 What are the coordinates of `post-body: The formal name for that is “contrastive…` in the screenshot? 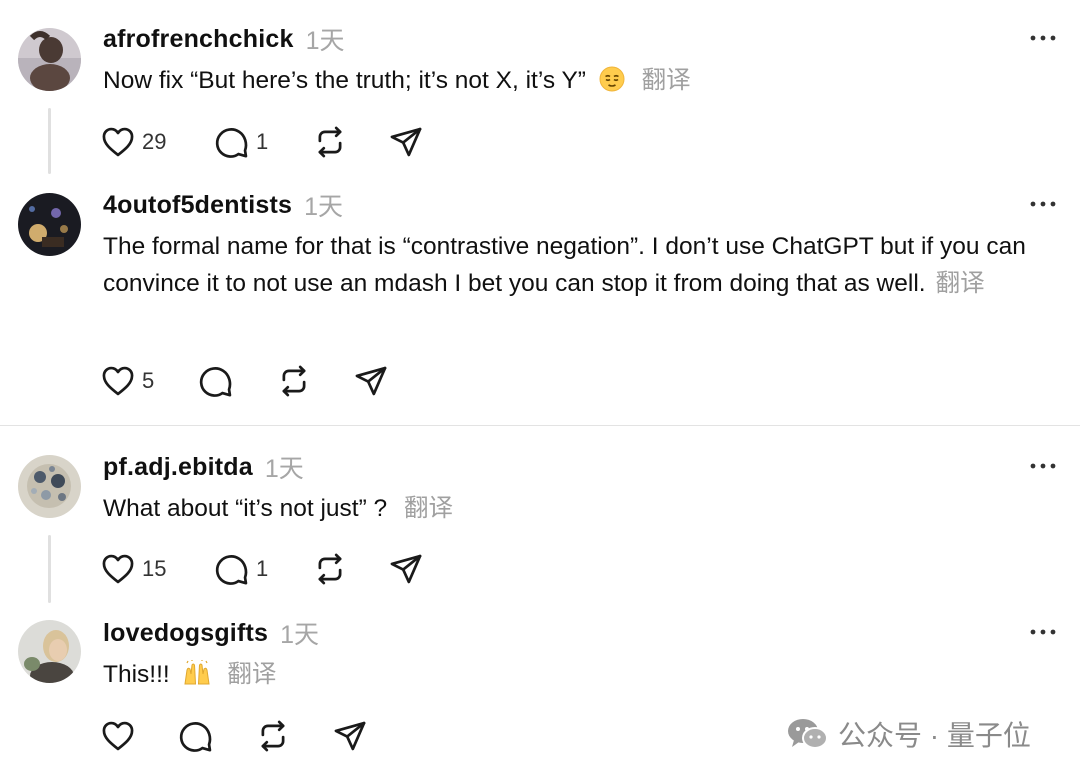 It's located at (564, 265).